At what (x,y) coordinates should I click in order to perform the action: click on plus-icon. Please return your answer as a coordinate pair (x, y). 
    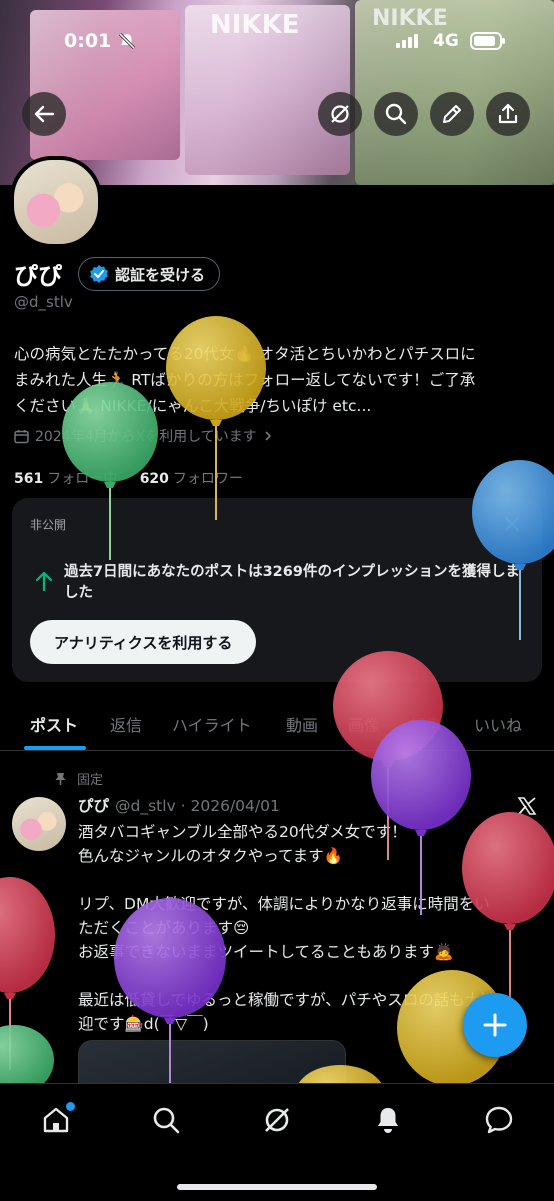
    Looking at the image, I should click on (495, 1025).